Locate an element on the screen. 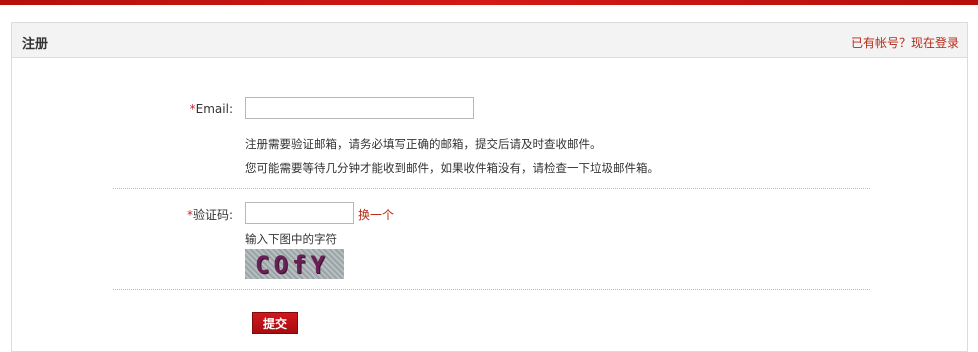  captcha-image: COfY is located at coordinates (294, 264).